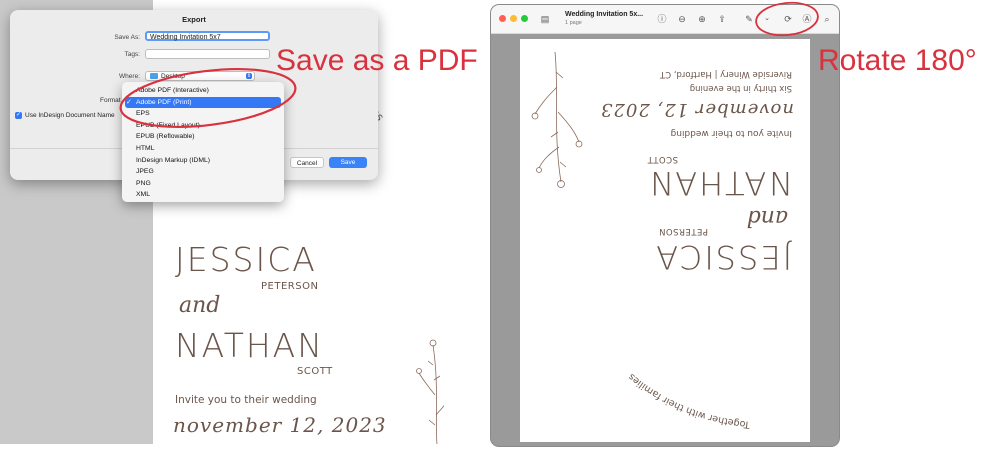 The image size is (1000, 455). Describe the element at coordinates (143, 195) in the screenshot. I see `format-menu-item-label: XML` at that location.